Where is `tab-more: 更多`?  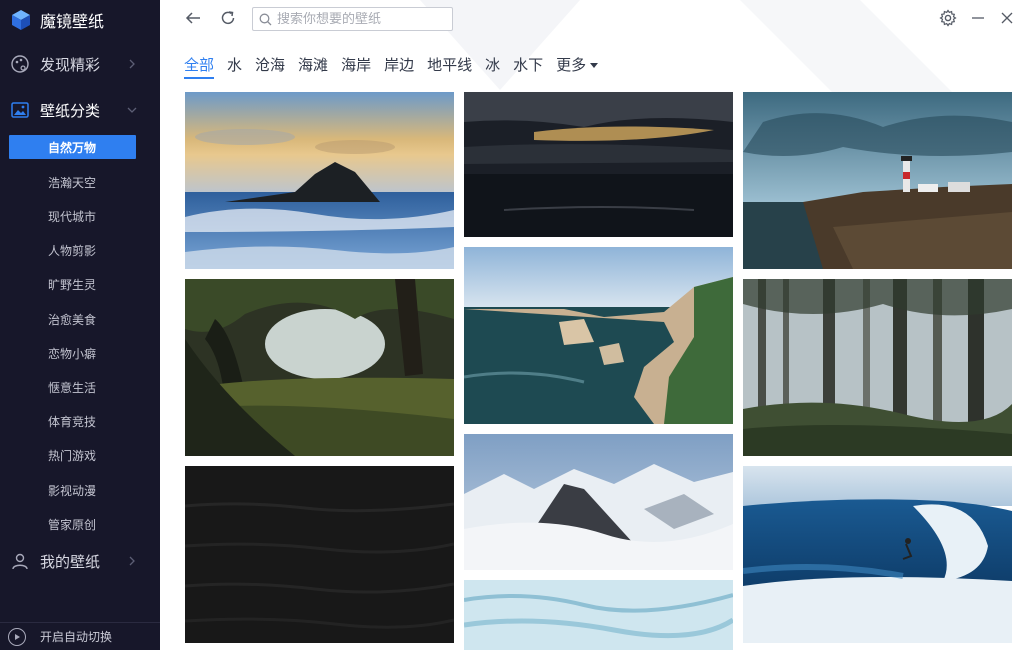 tab-more: 更多 is located at coordinates (577, 66).